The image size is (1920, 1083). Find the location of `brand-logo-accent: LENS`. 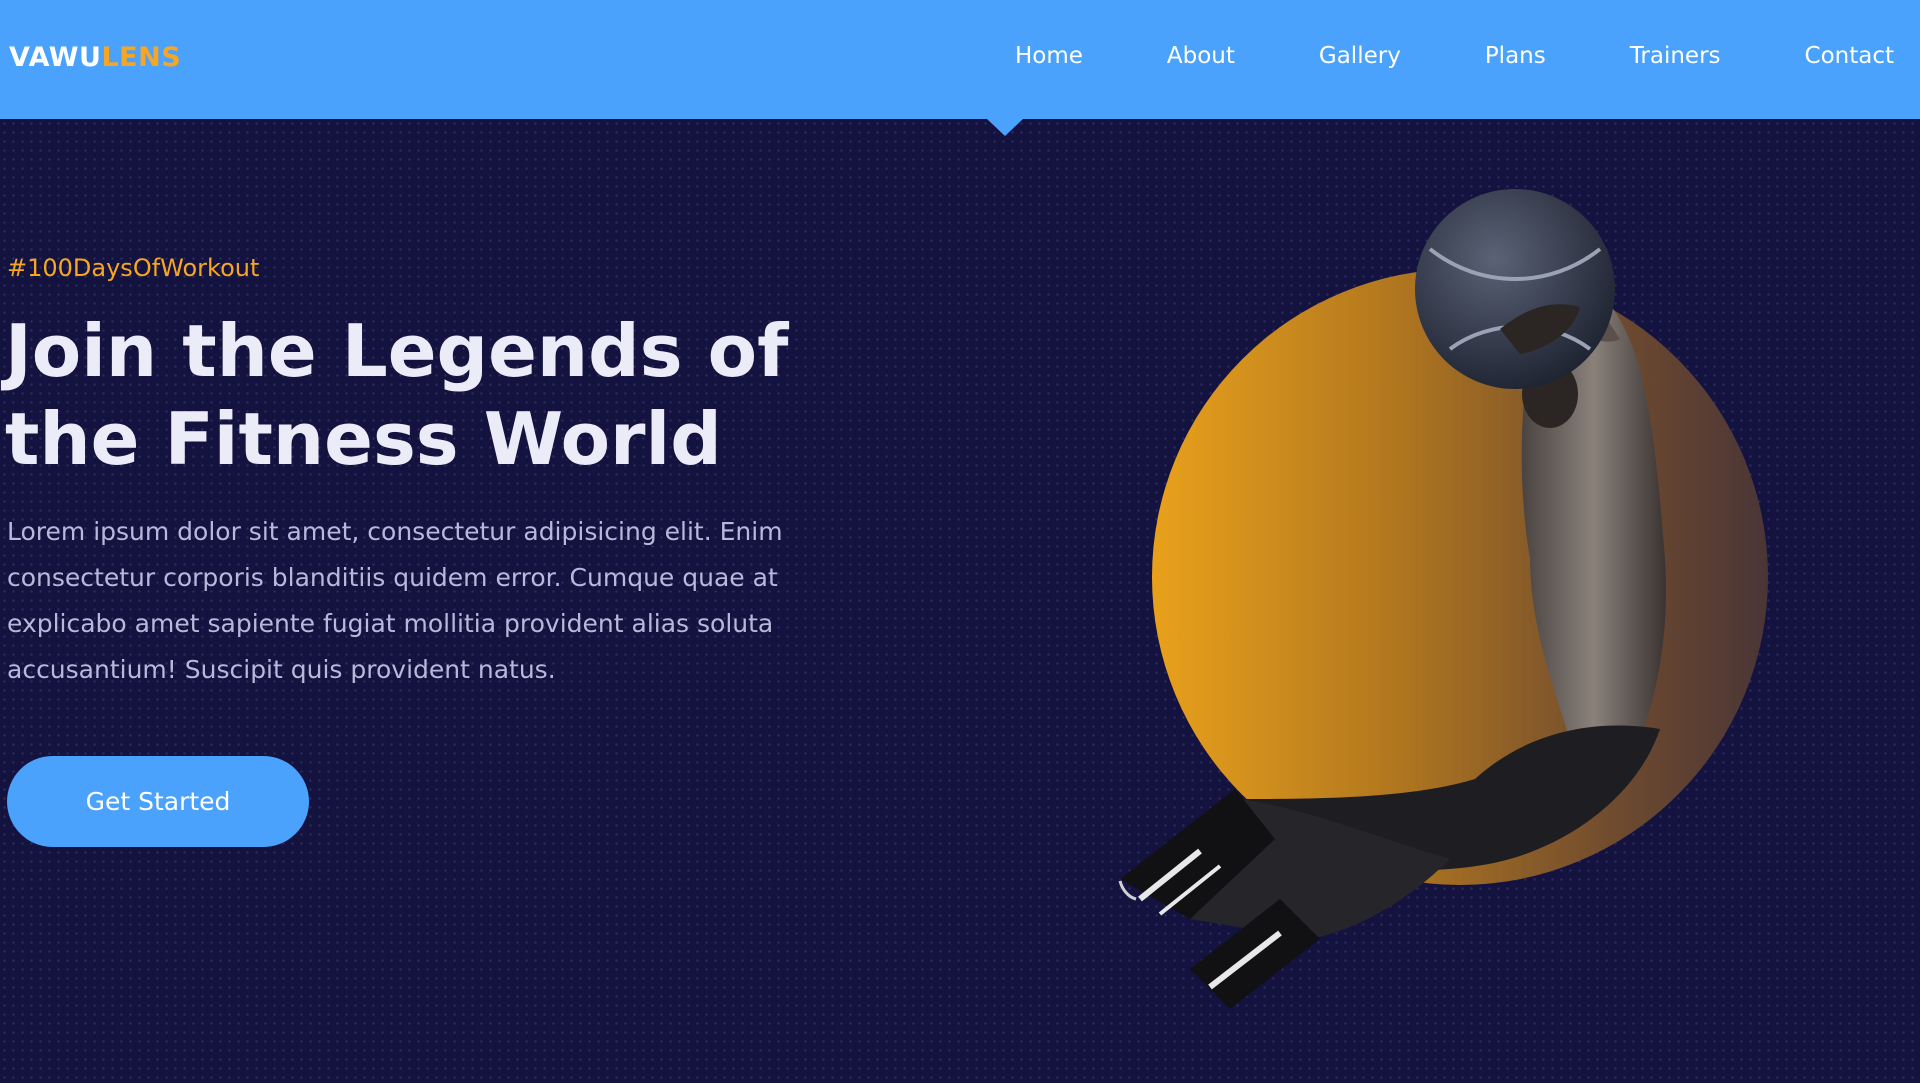

brand-logo-accent: LENS is located at coordinates (141, 57).